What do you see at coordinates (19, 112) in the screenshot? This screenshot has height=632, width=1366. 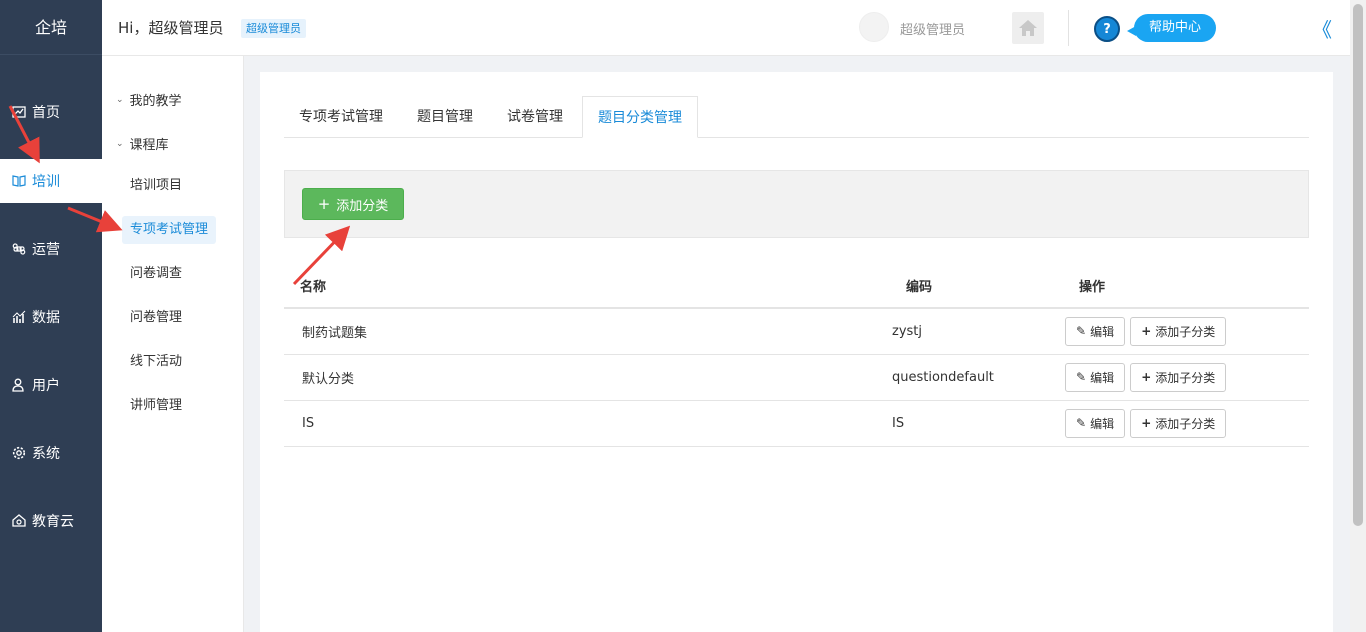 I see `chart-line-icon` at bounding box center [19, 112].